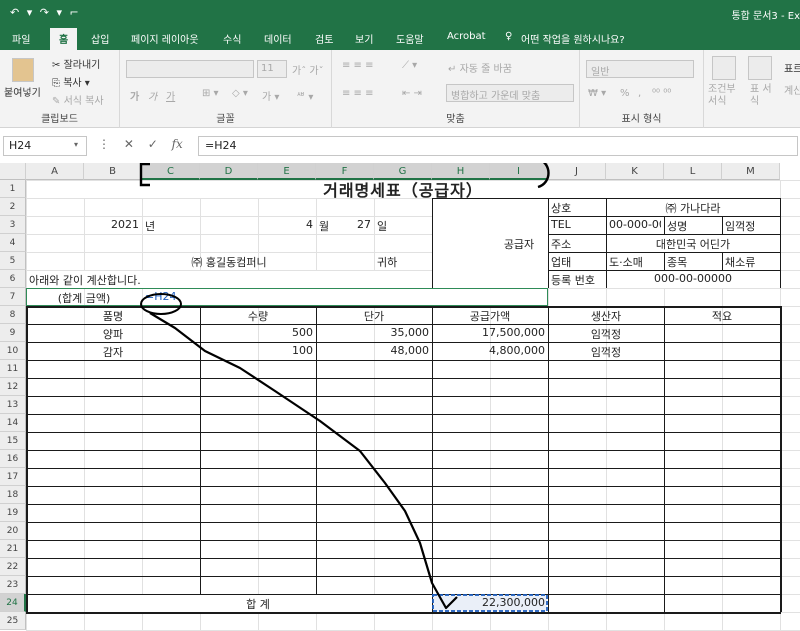  Describe the element at coordinates (78, 99) in the screenshot. I see `format-painter-button: ✎ 서식 복사` at that location.